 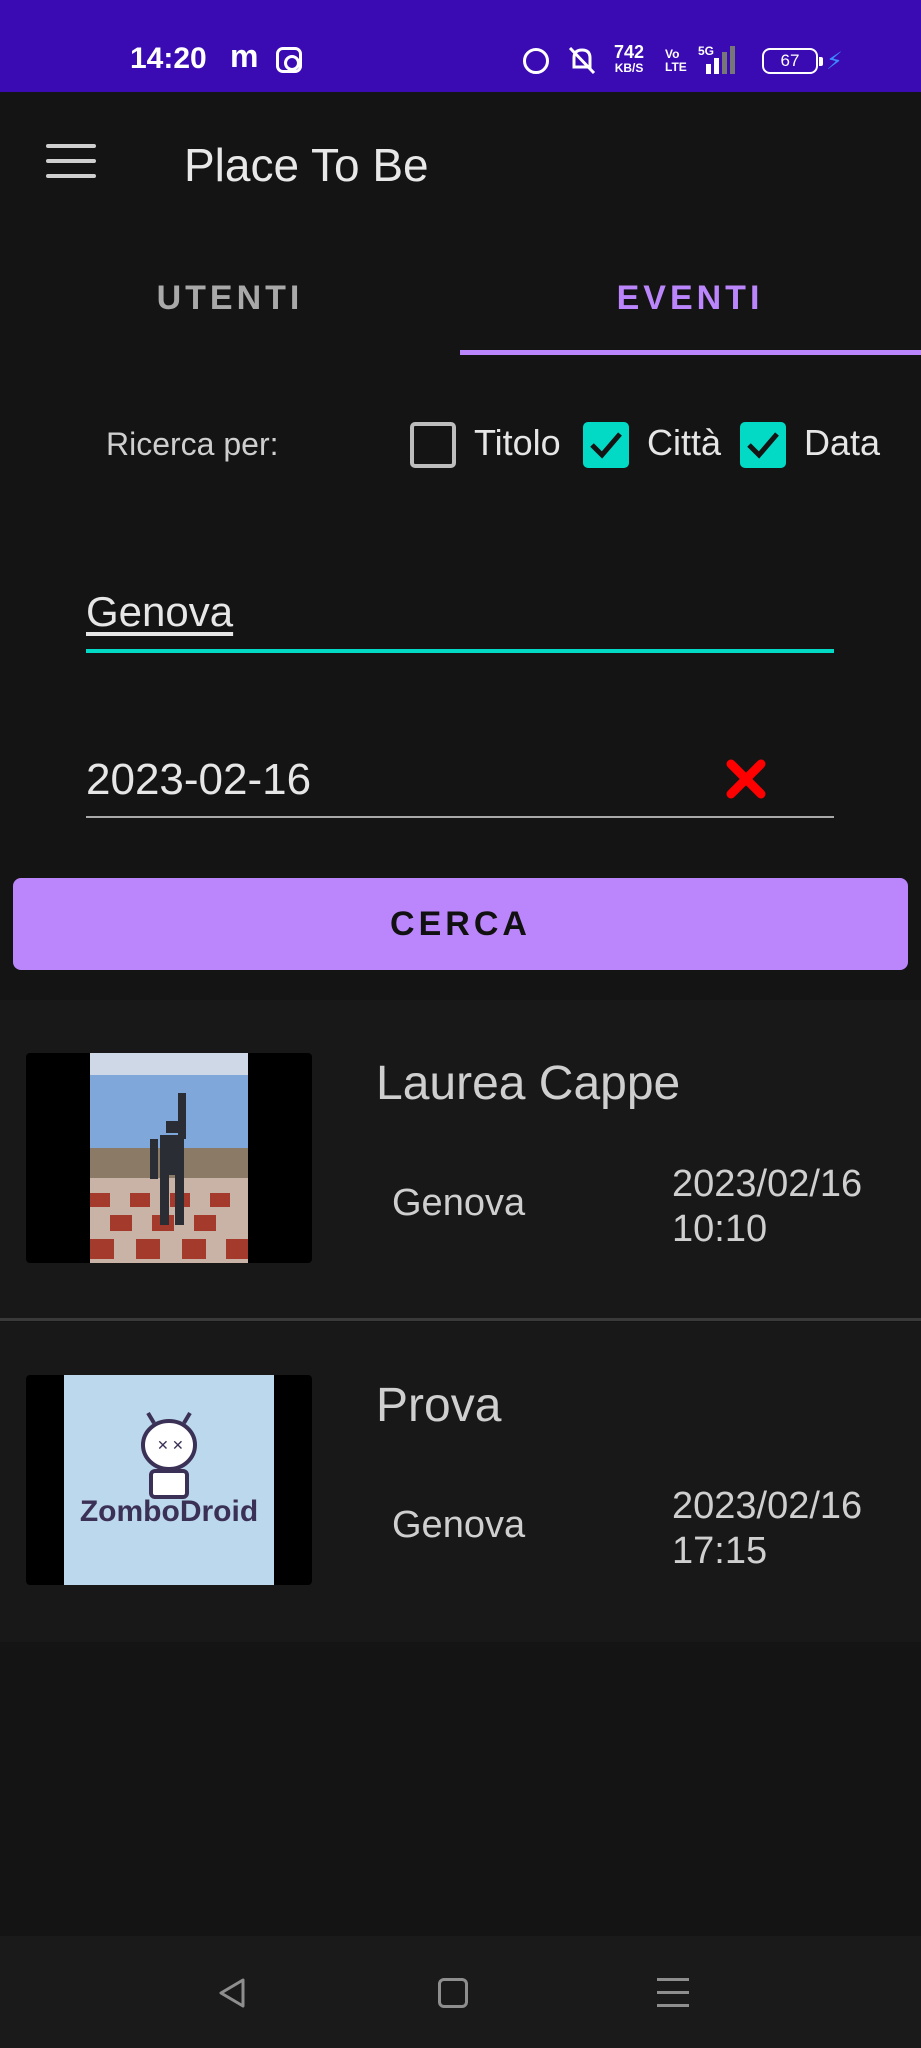 What do you see at coordinates (684, 442) in the screenshot?
I see `checkbox-citta-label: Città` at bounding box center [684, 442].